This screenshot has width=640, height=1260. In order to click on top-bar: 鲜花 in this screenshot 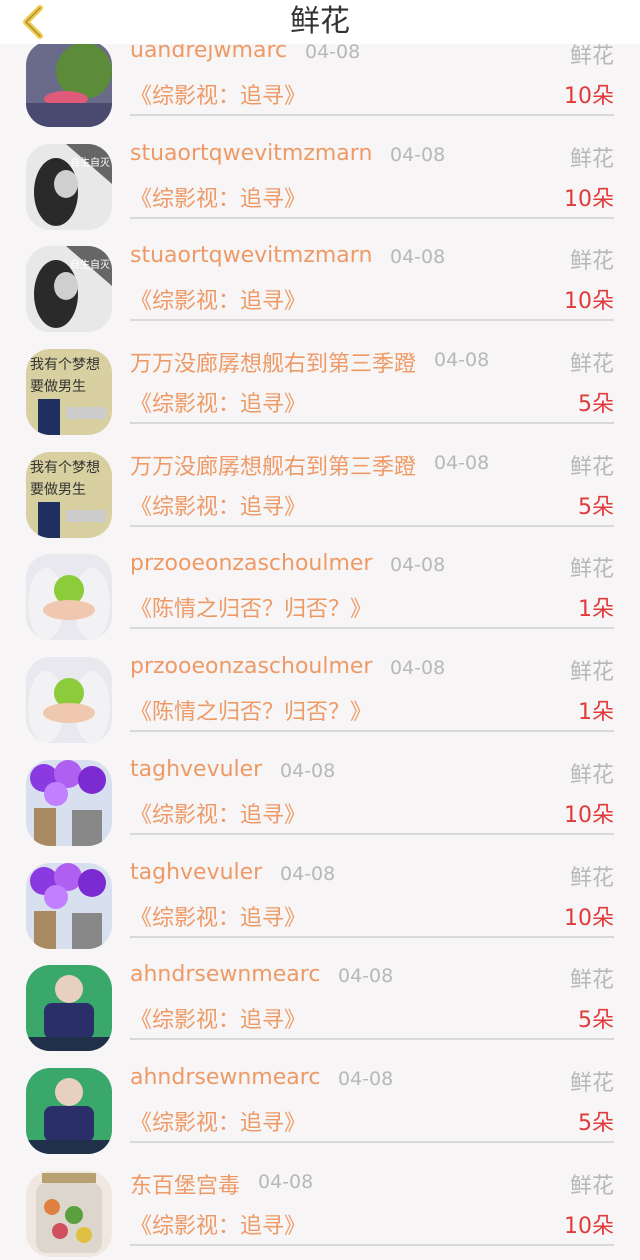, I will do `click(320, 22)`.